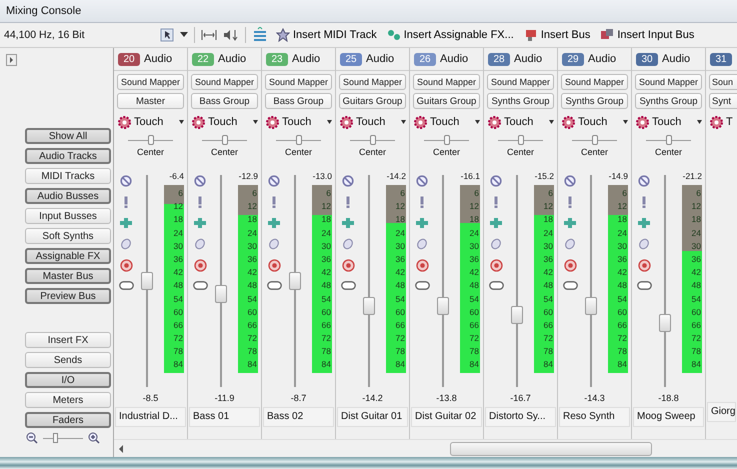 Image resolution: width=737 pixels, height=469 pixels. I want to click on automation-mode-label: T, so click(730, 122).